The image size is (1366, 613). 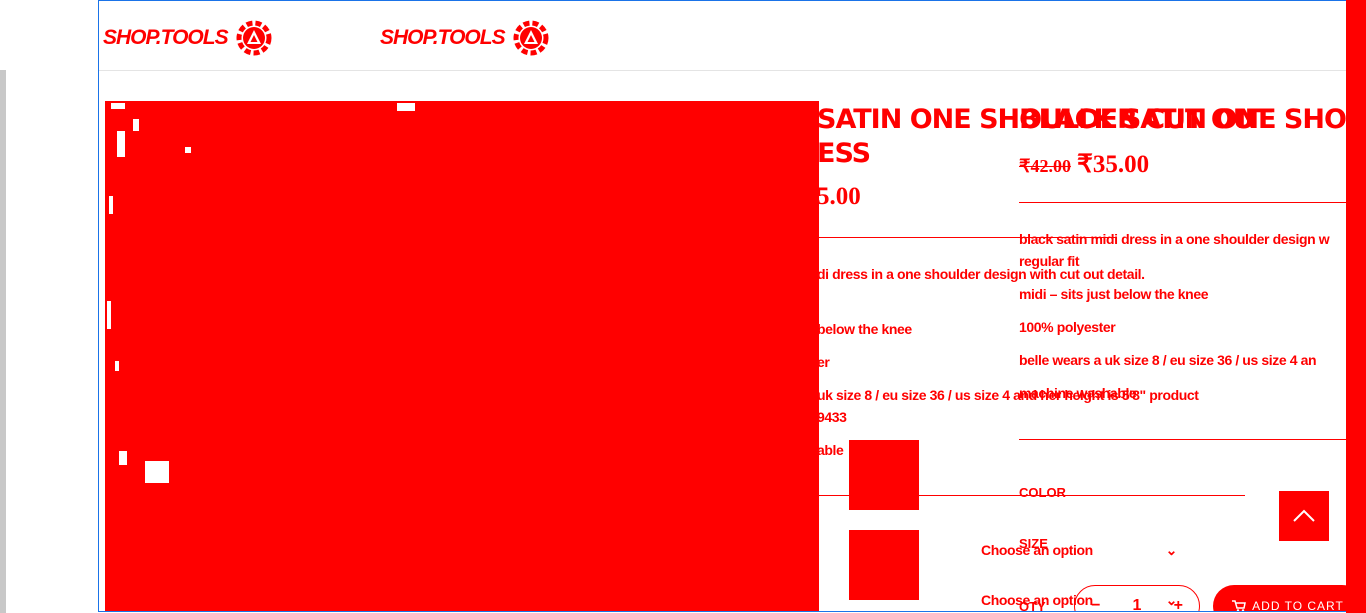 I want to click on site-header: SHOP.TOOLS SHOP.TOOLS, so click(x=724, y=36).